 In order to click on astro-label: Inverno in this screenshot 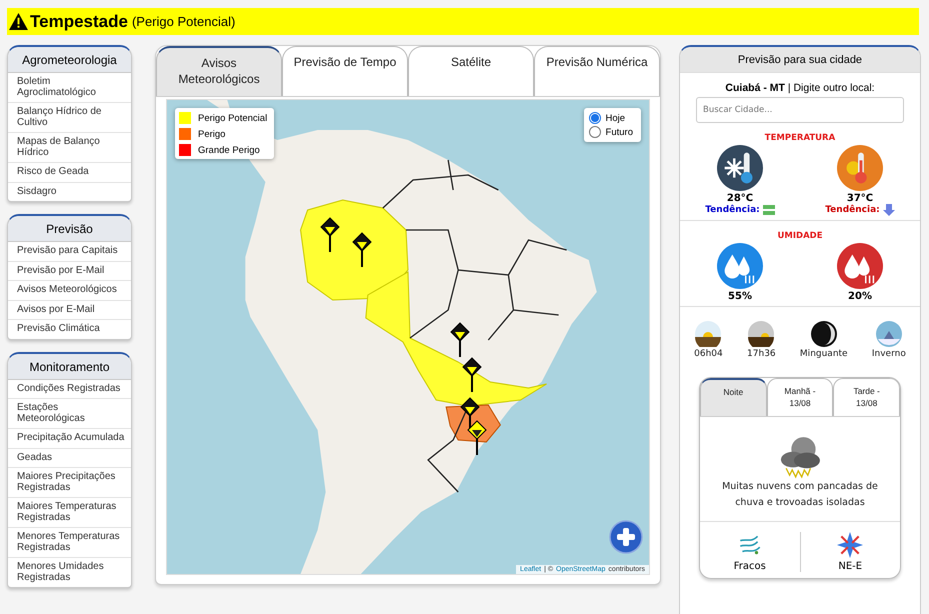, I will do `click(889, 354)`.